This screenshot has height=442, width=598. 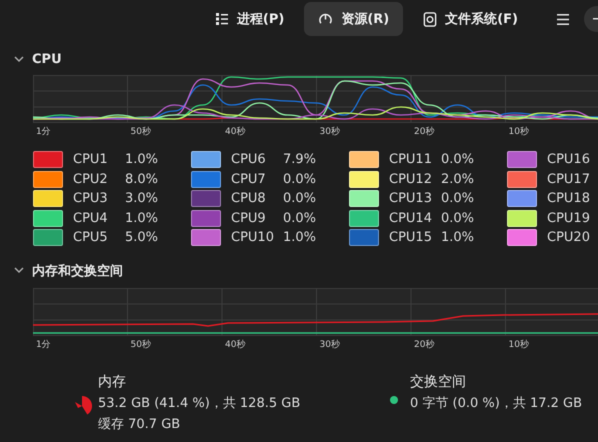 What do you see at coordinates (249, 179) in the screenshot?
I see `cpu-name: CPU7` at bounding box center [249, 179].